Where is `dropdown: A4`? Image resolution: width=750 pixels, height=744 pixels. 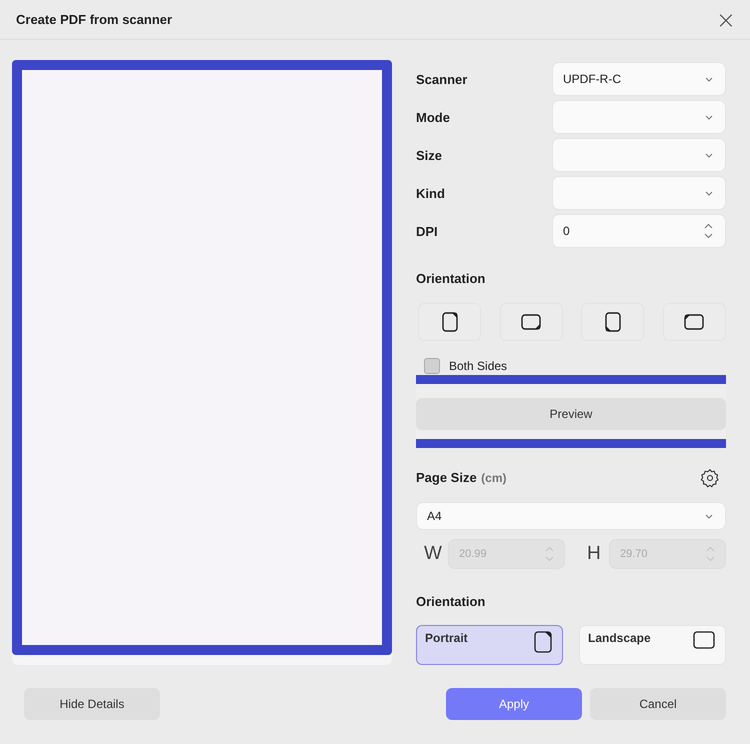
dropdown: A4 is located at coordinates (571, 516).